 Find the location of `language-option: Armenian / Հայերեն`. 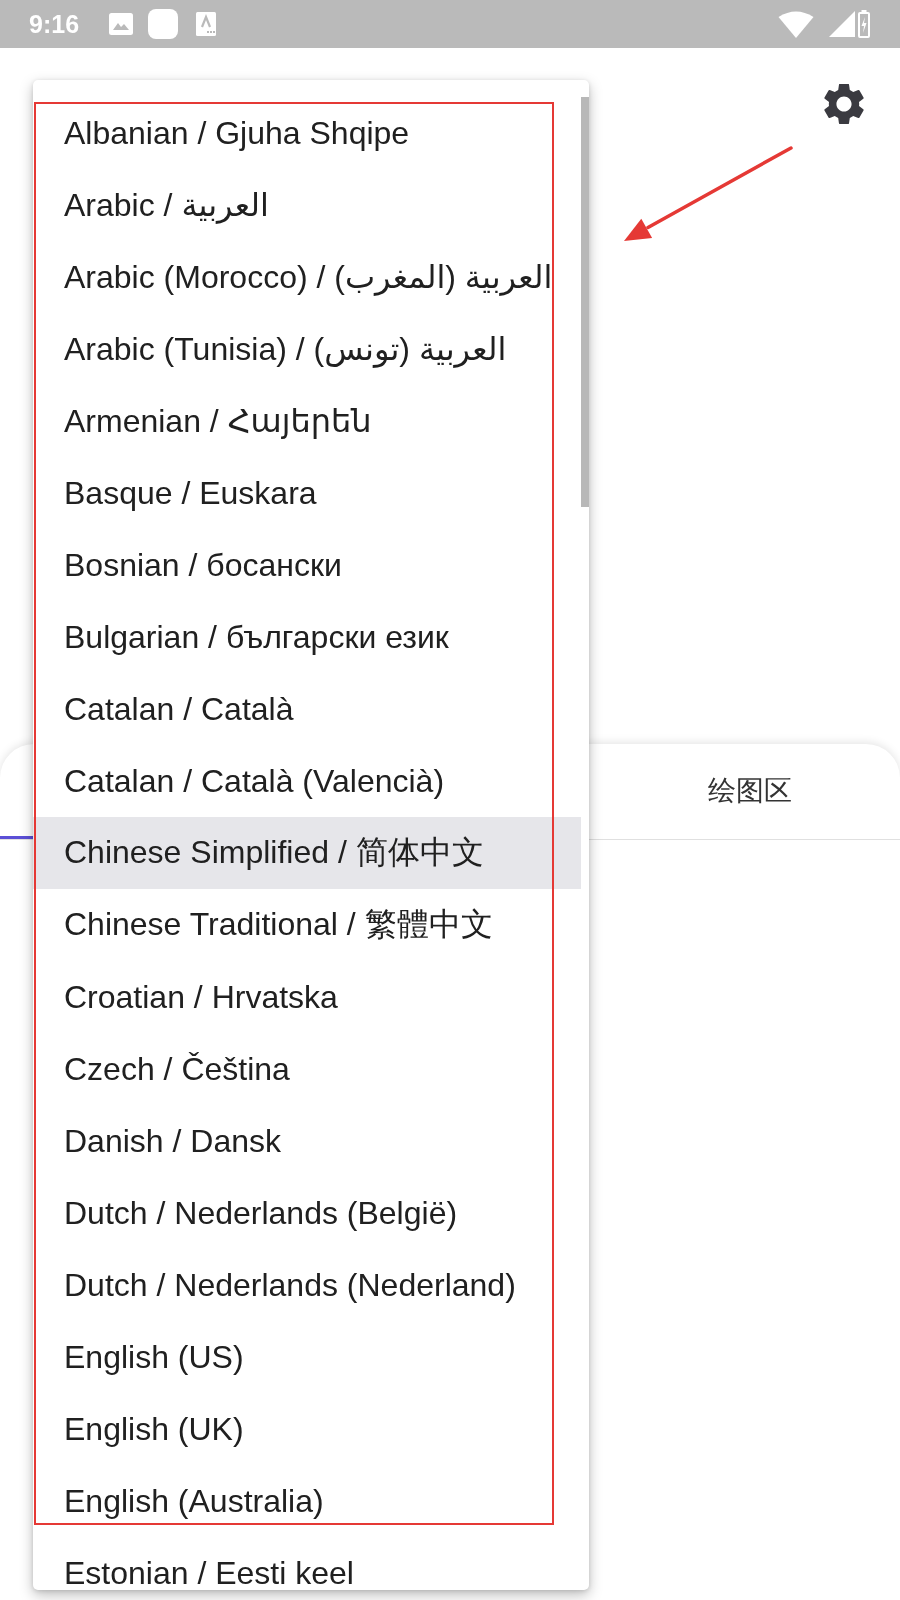

language-option: Armenian / Հայերեն is located at coordinates (307, 421).